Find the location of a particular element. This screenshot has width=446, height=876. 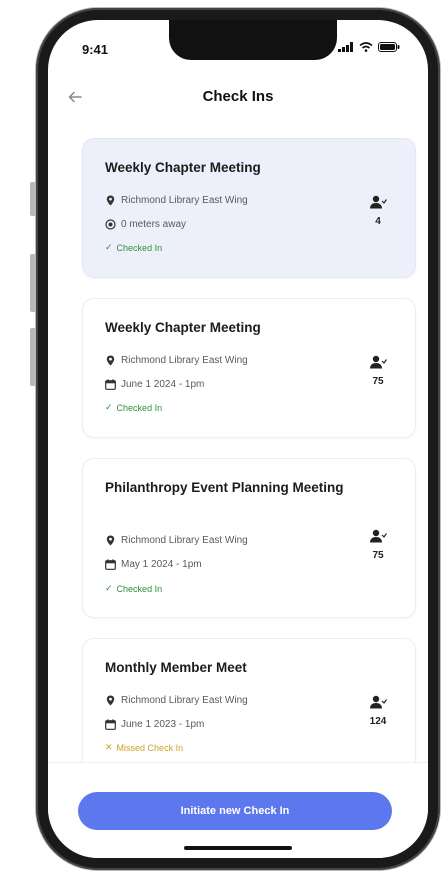

attendee-count: 4 is located at coordinates (378, 211).